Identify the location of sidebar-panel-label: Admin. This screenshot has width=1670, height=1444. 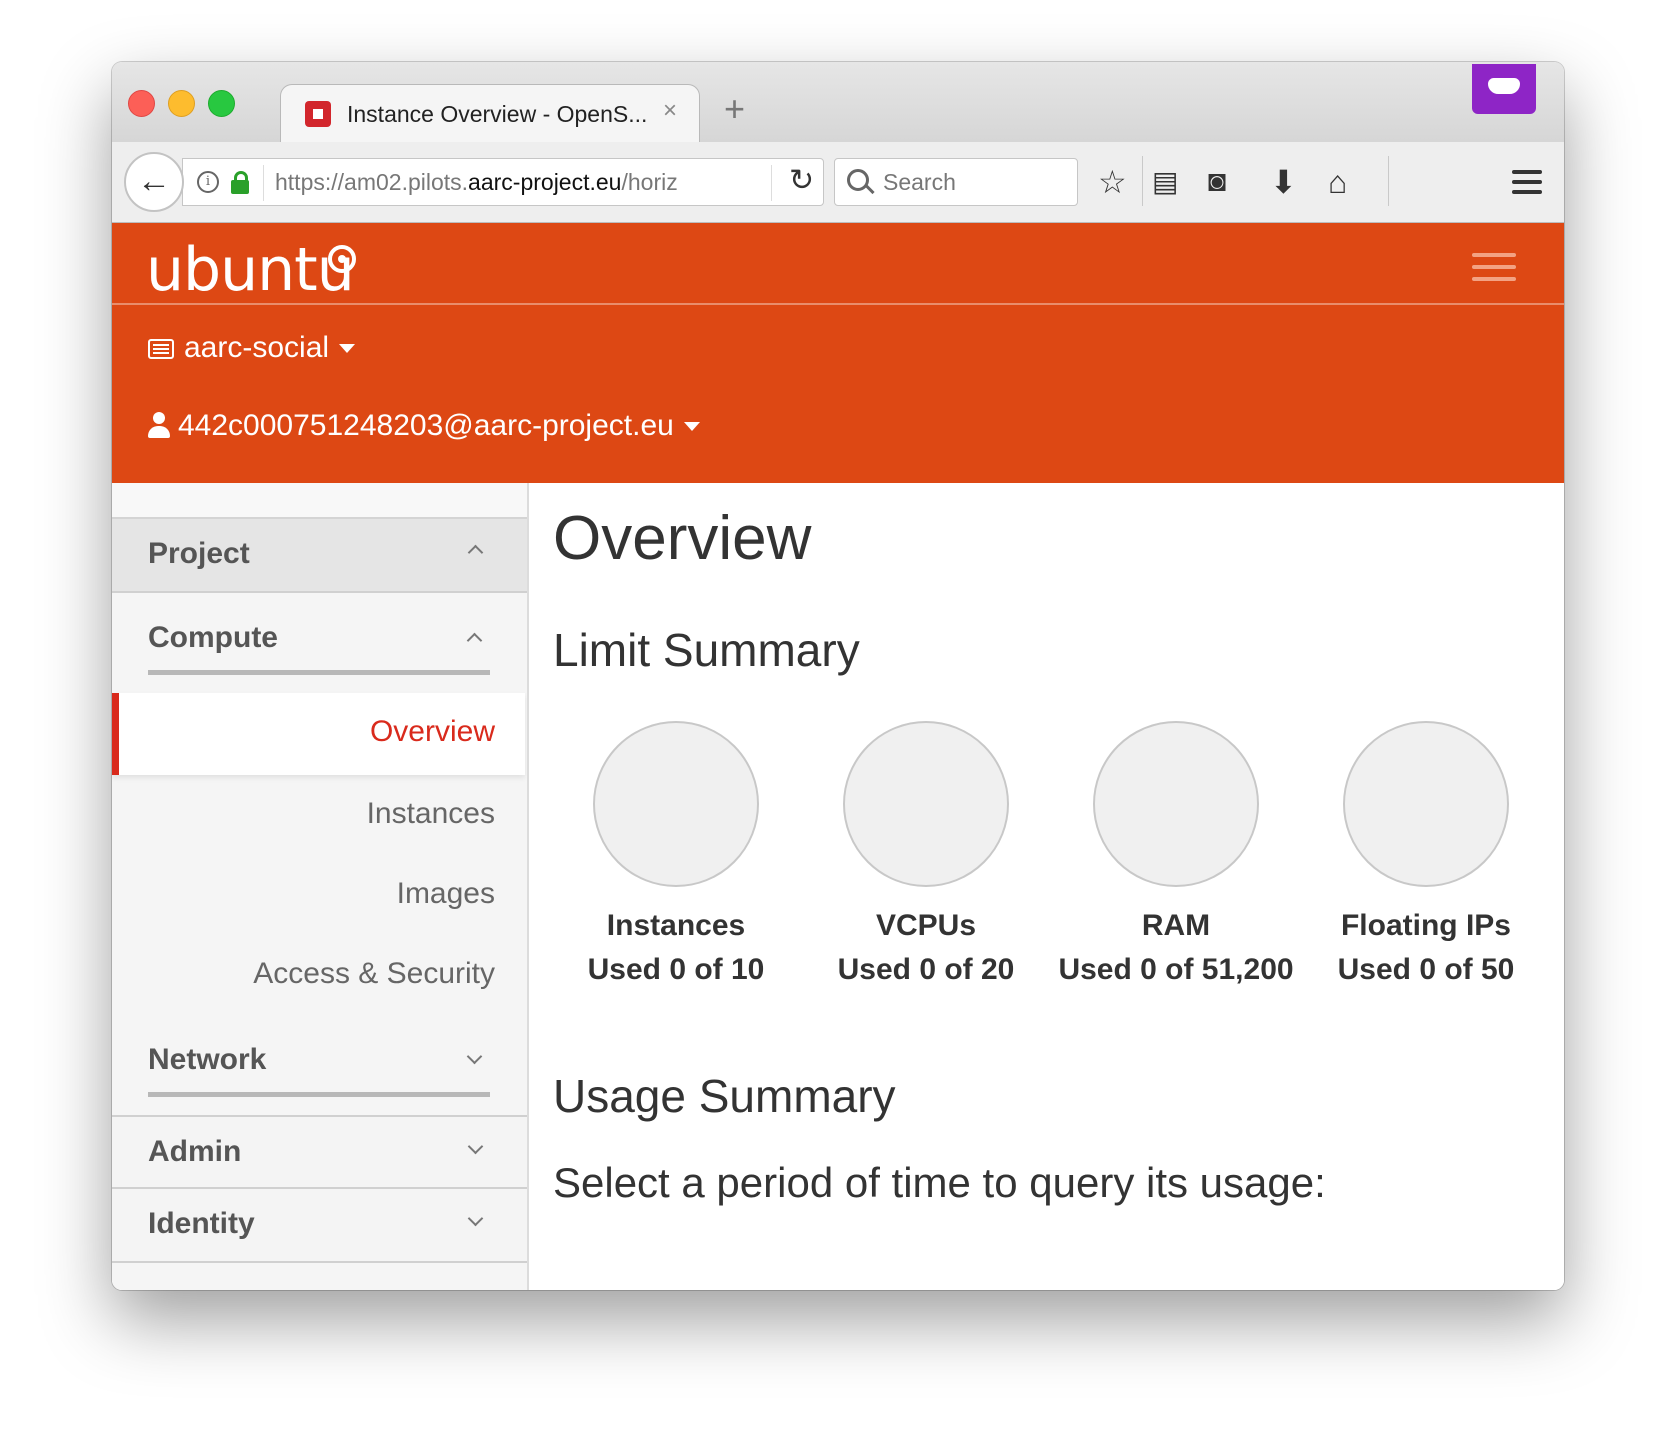
(195, 1151).